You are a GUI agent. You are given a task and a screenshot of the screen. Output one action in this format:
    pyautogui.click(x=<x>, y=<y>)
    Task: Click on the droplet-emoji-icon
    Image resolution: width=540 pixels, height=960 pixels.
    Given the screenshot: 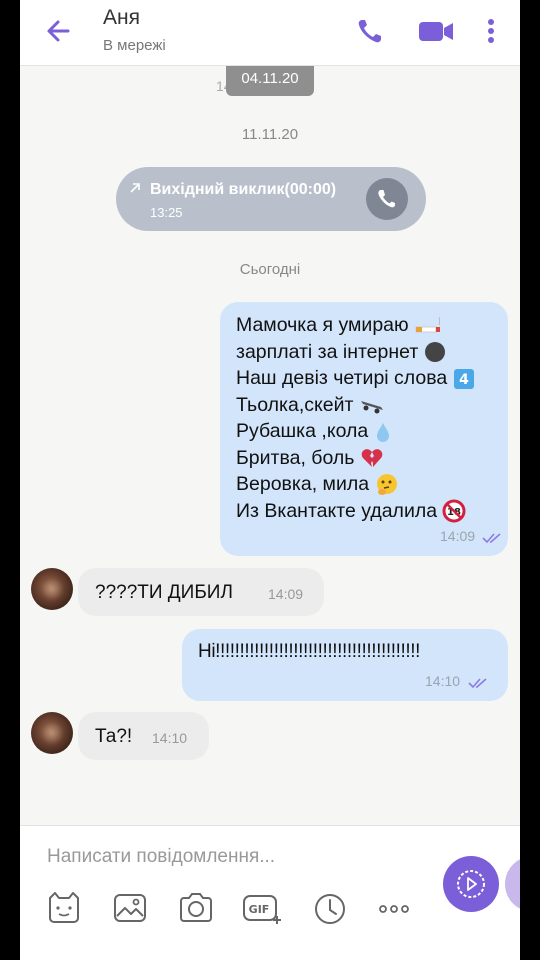 What is the action you would take?
    pyautogui.click(x=382, y=432)
    